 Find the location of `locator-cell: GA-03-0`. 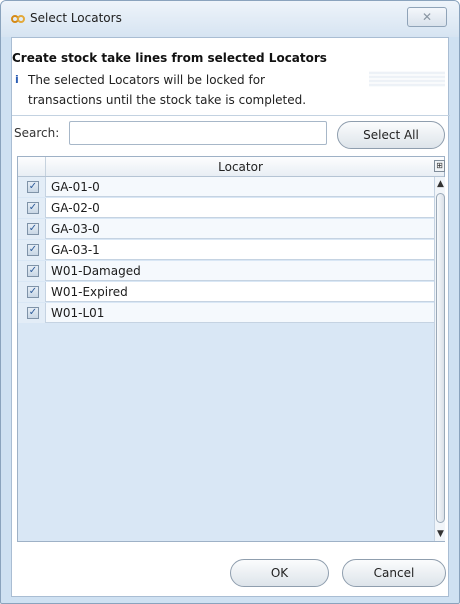

locator-cell: GA-03-0 is located at coordinates (75, 229).